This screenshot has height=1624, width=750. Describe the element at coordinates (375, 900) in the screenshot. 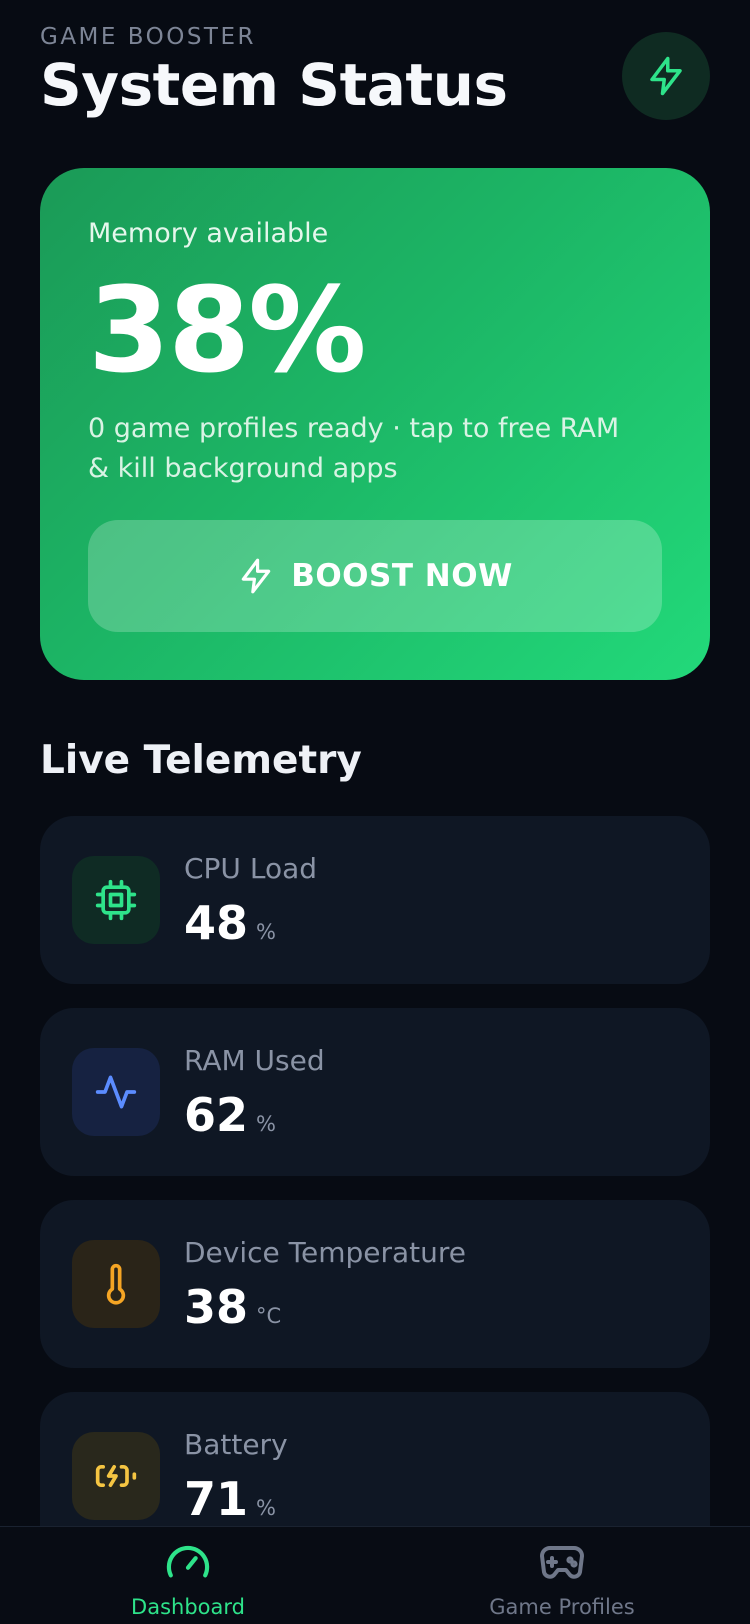

I see `metric-card-cpu: CPU Load 48%` at that location.